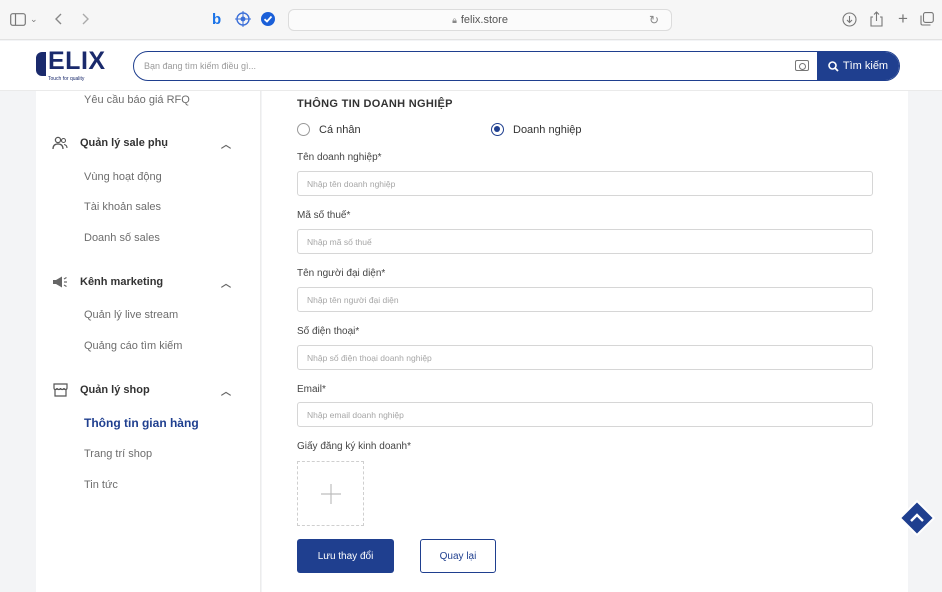 This screenshot has height=592, width=942. Describe the element at coordinates (585, 357) in the screenshot. I see `input-so-dien-thoai` at that location.